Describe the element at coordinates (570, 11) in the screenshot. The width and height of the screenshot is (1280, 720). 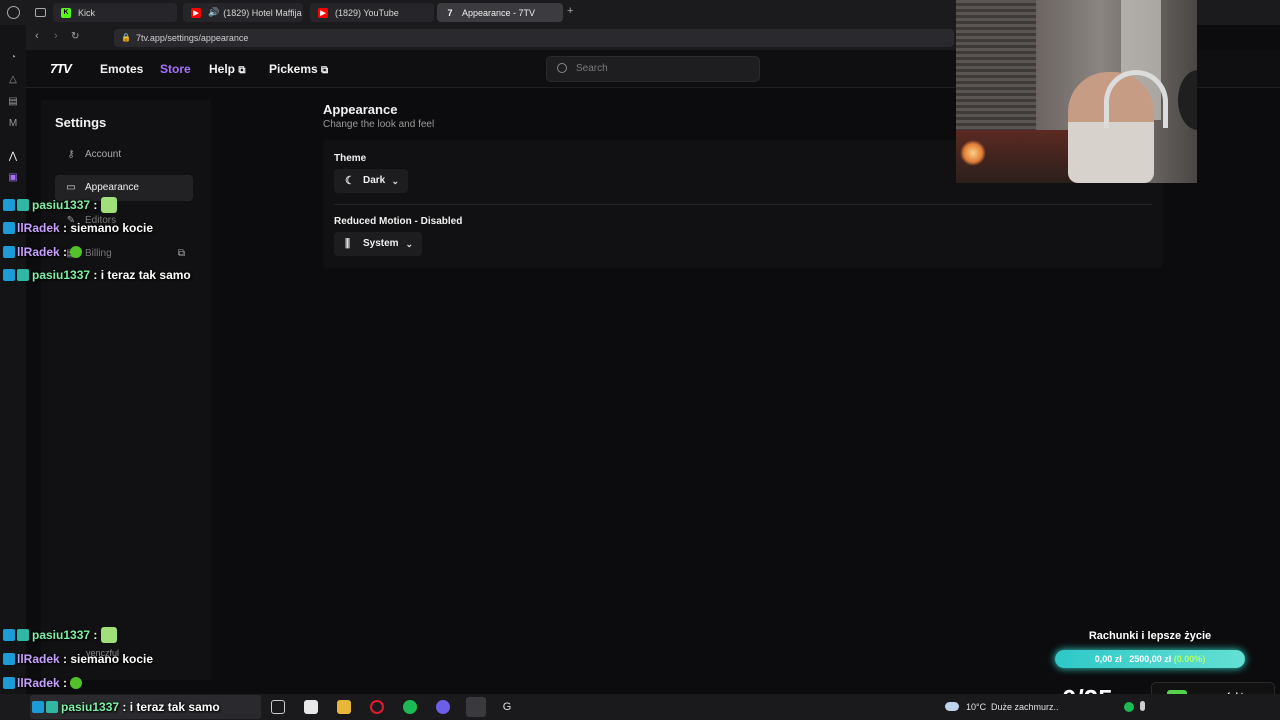
I see `new-tab-button: +` at that location.